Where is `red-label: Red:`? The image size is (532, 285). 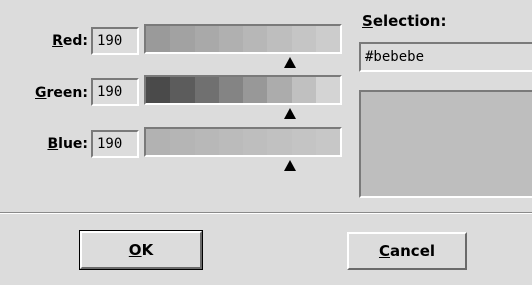 red-label: Red: is located at coordinates (70, 41).